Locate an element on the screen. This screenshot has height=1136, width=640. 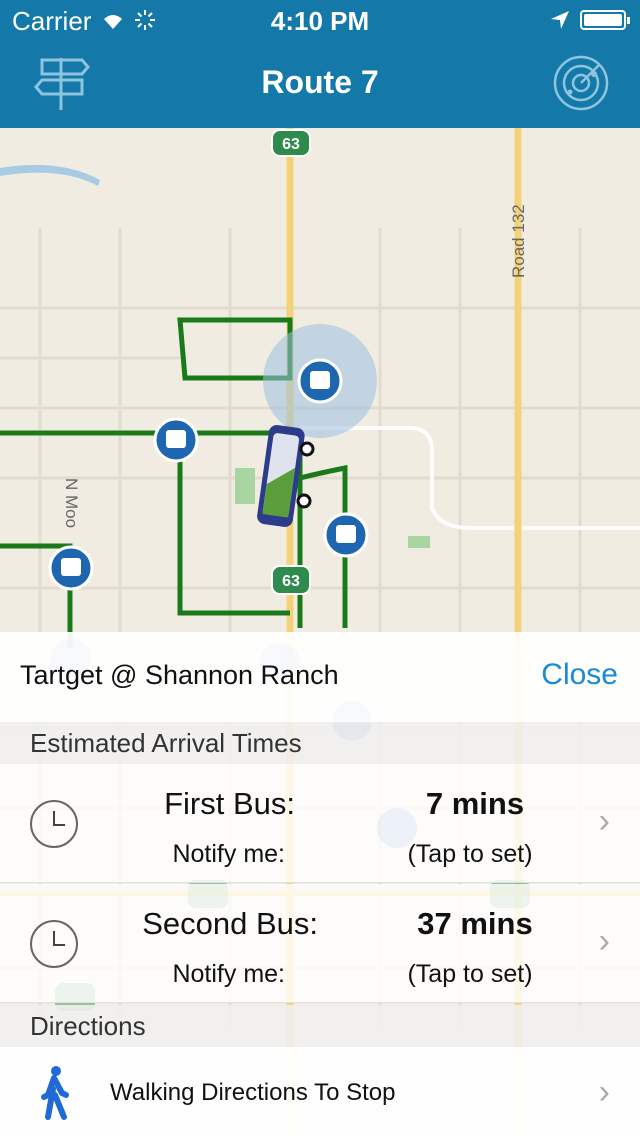
directions-header: Directions is located at coordinates (320, 1026).